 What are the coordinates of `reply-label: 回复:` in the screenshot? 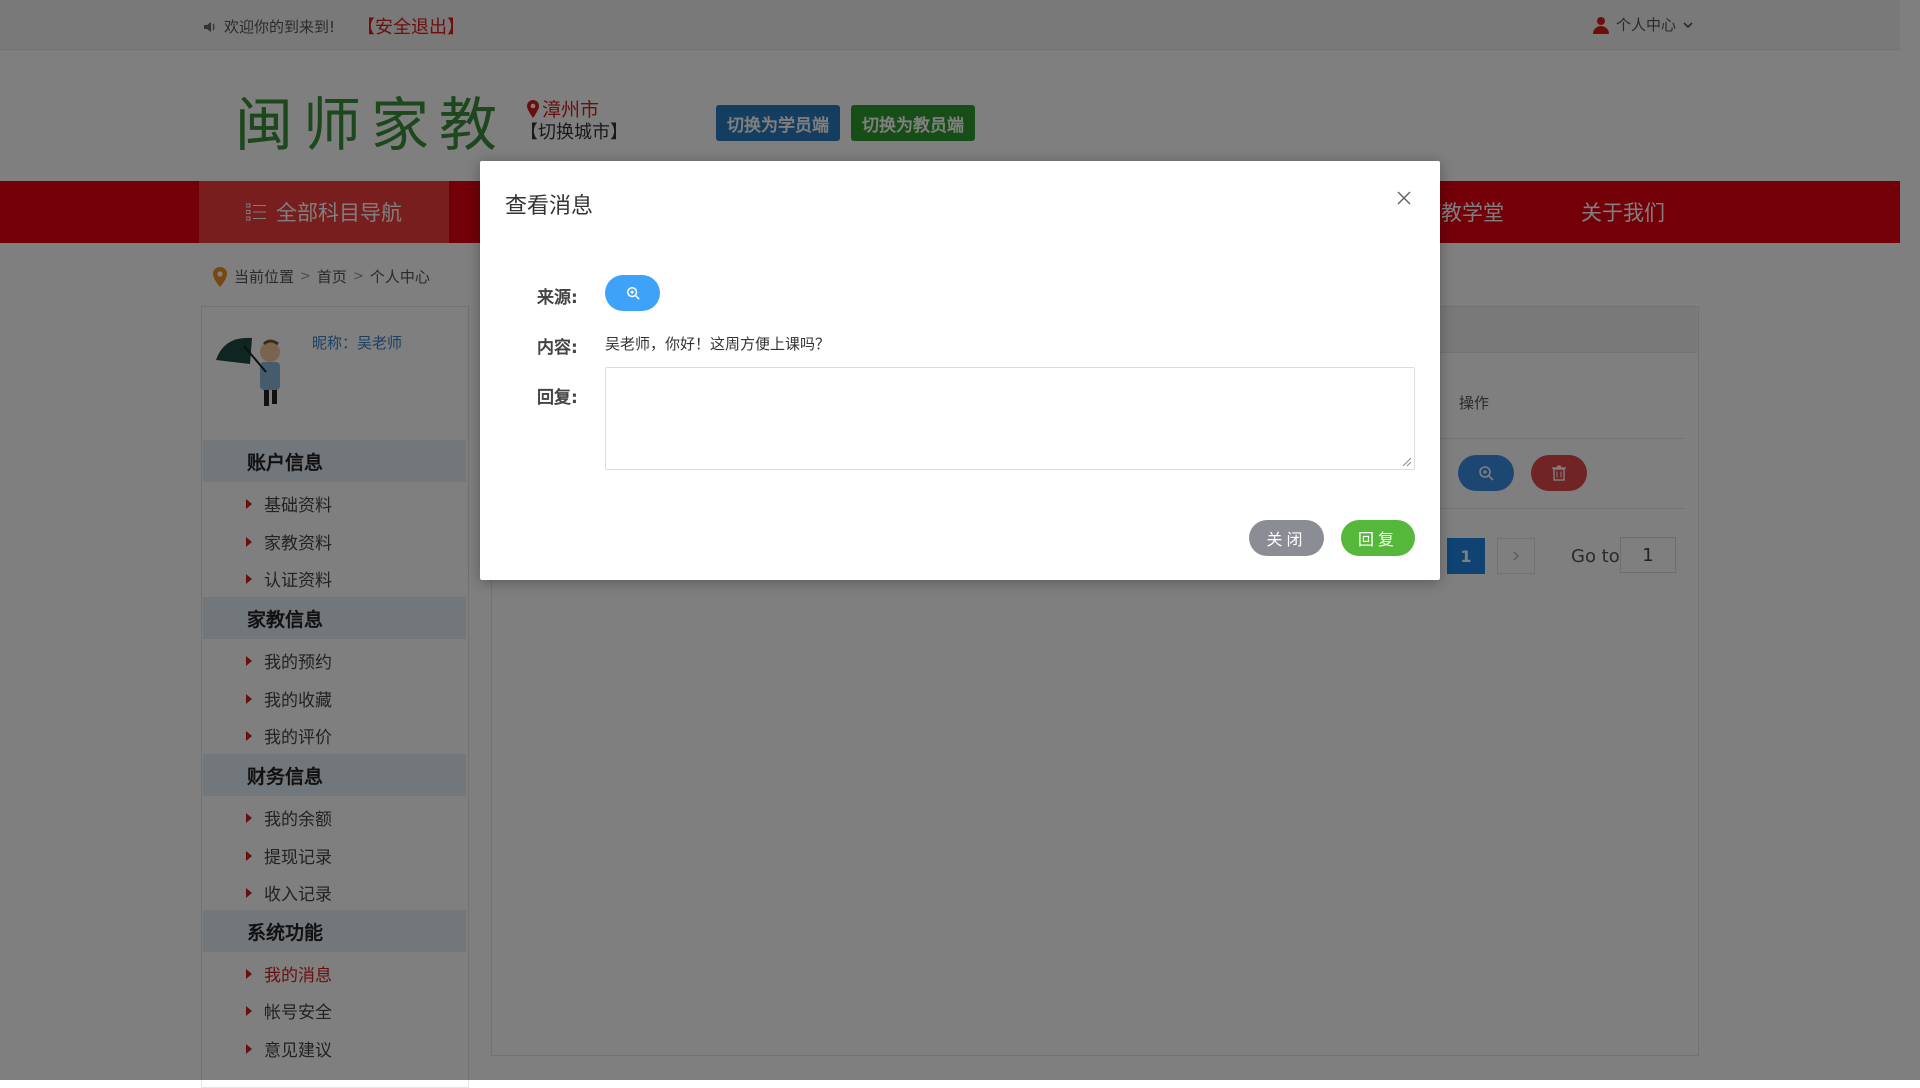 It's located at (557, 398).